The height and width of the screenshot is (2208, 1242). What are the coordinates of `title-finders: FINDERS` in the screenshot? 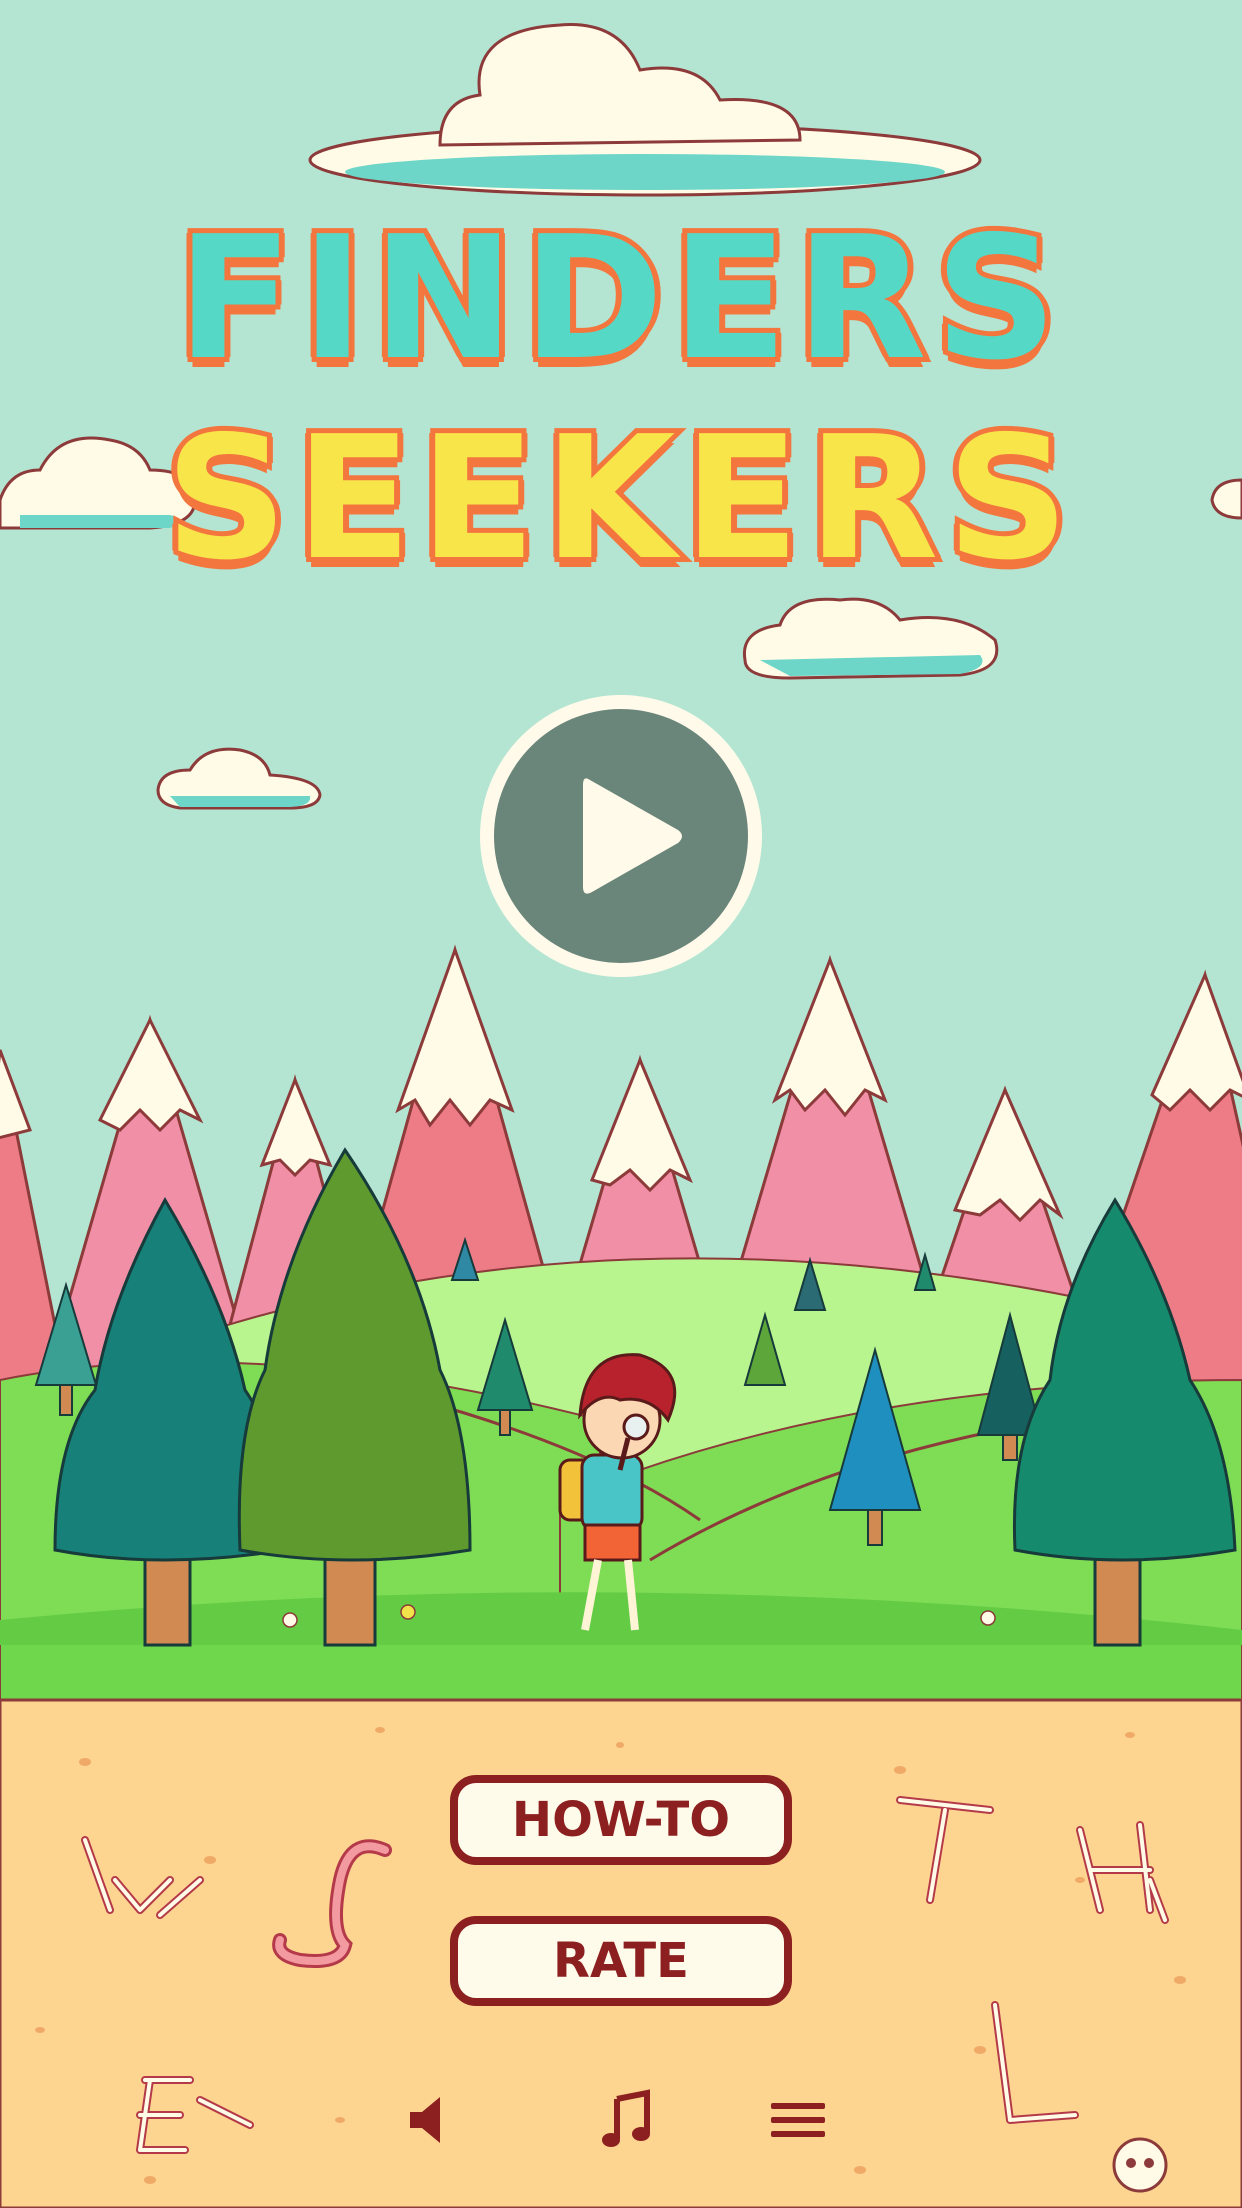 It's located at (619, 299).